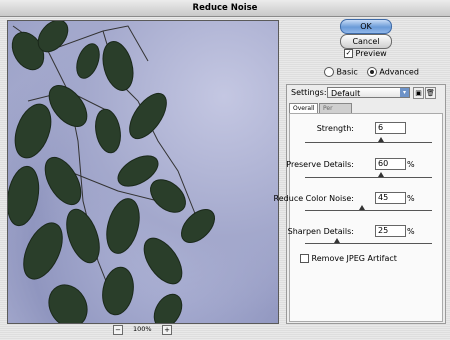  I want to click on preserve-details-slider-track, so click(368, 177).